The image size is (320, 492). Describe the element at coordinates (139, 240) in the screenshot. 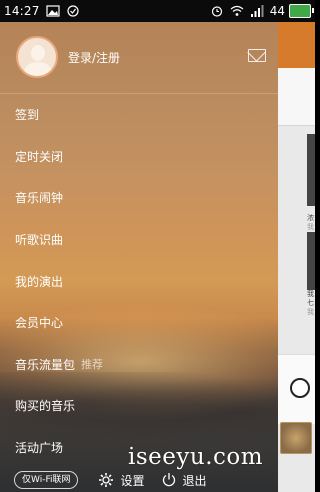

I see `menu-item-song-recognition: 听歌识曲` at that location.